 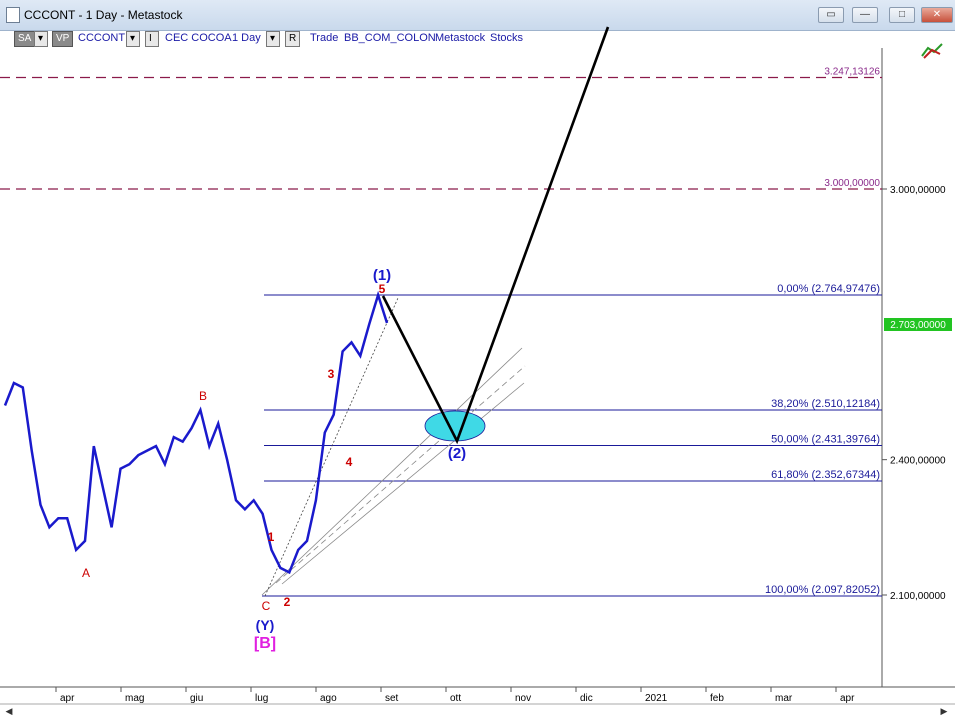 I want to click on wave-label-1: 1, so click(x=271, y=537).